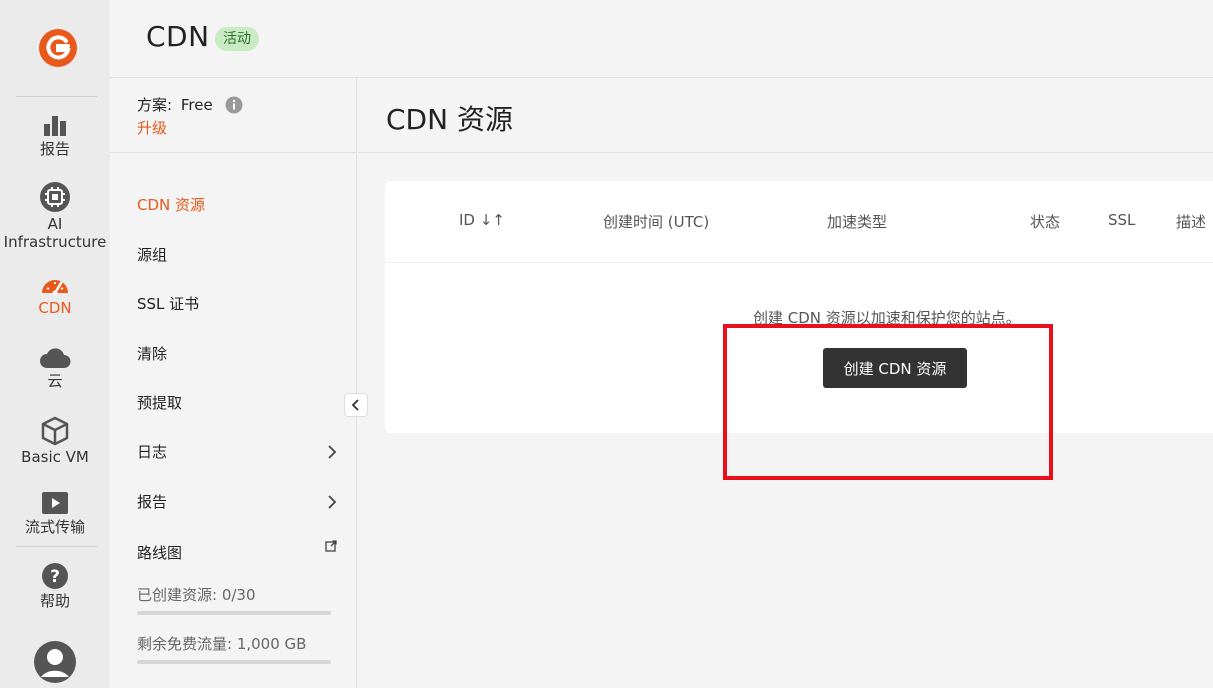  What do you see at coordinates (888, 402) in the screenshot?
I see `highlight-box` at bounding box center [888, 402].